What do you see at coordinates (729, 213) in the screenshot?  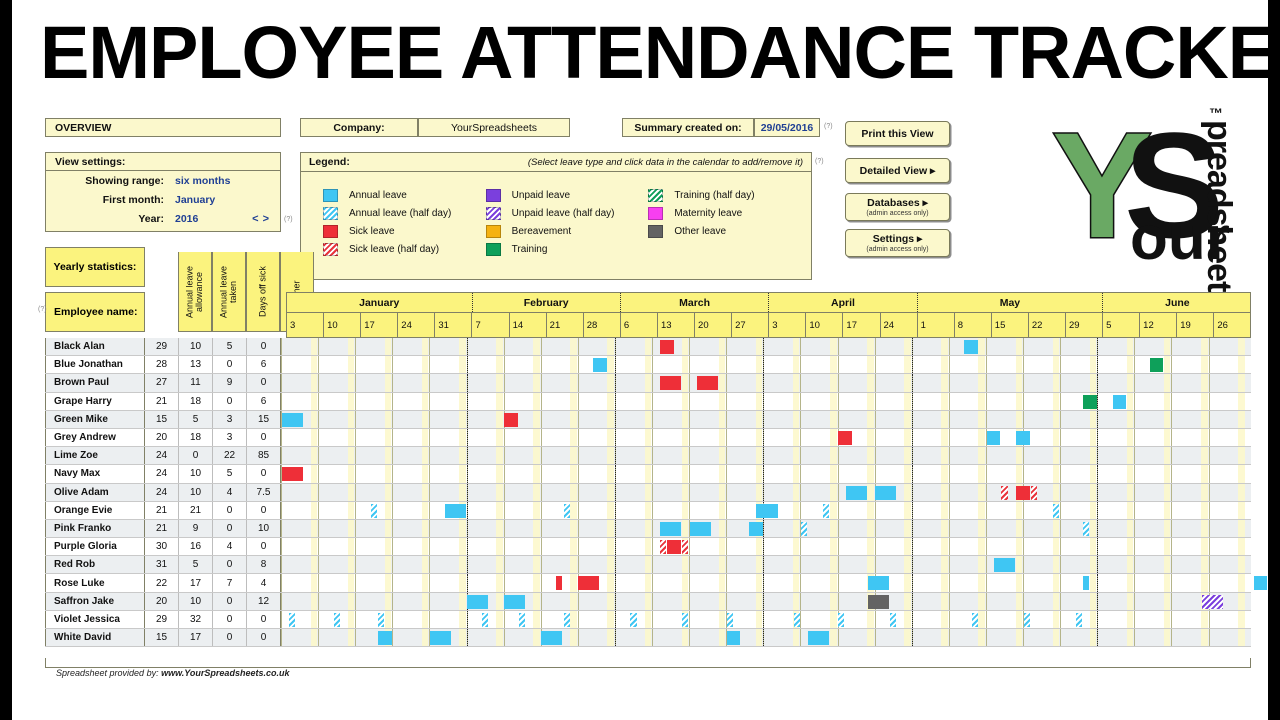 I see `legend-item: Maternity leave` at bounding box center [729, 213].